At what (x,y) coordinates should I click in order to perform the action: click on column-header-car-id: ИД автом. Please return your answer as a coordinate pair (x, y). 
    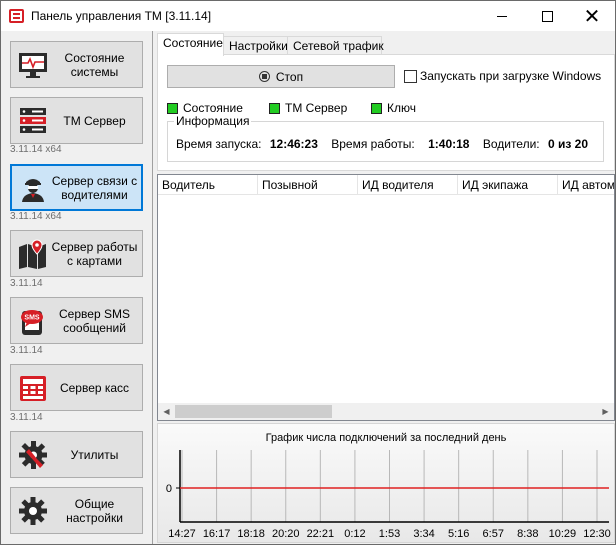
    Looking at the image, I should click on (586, 185).